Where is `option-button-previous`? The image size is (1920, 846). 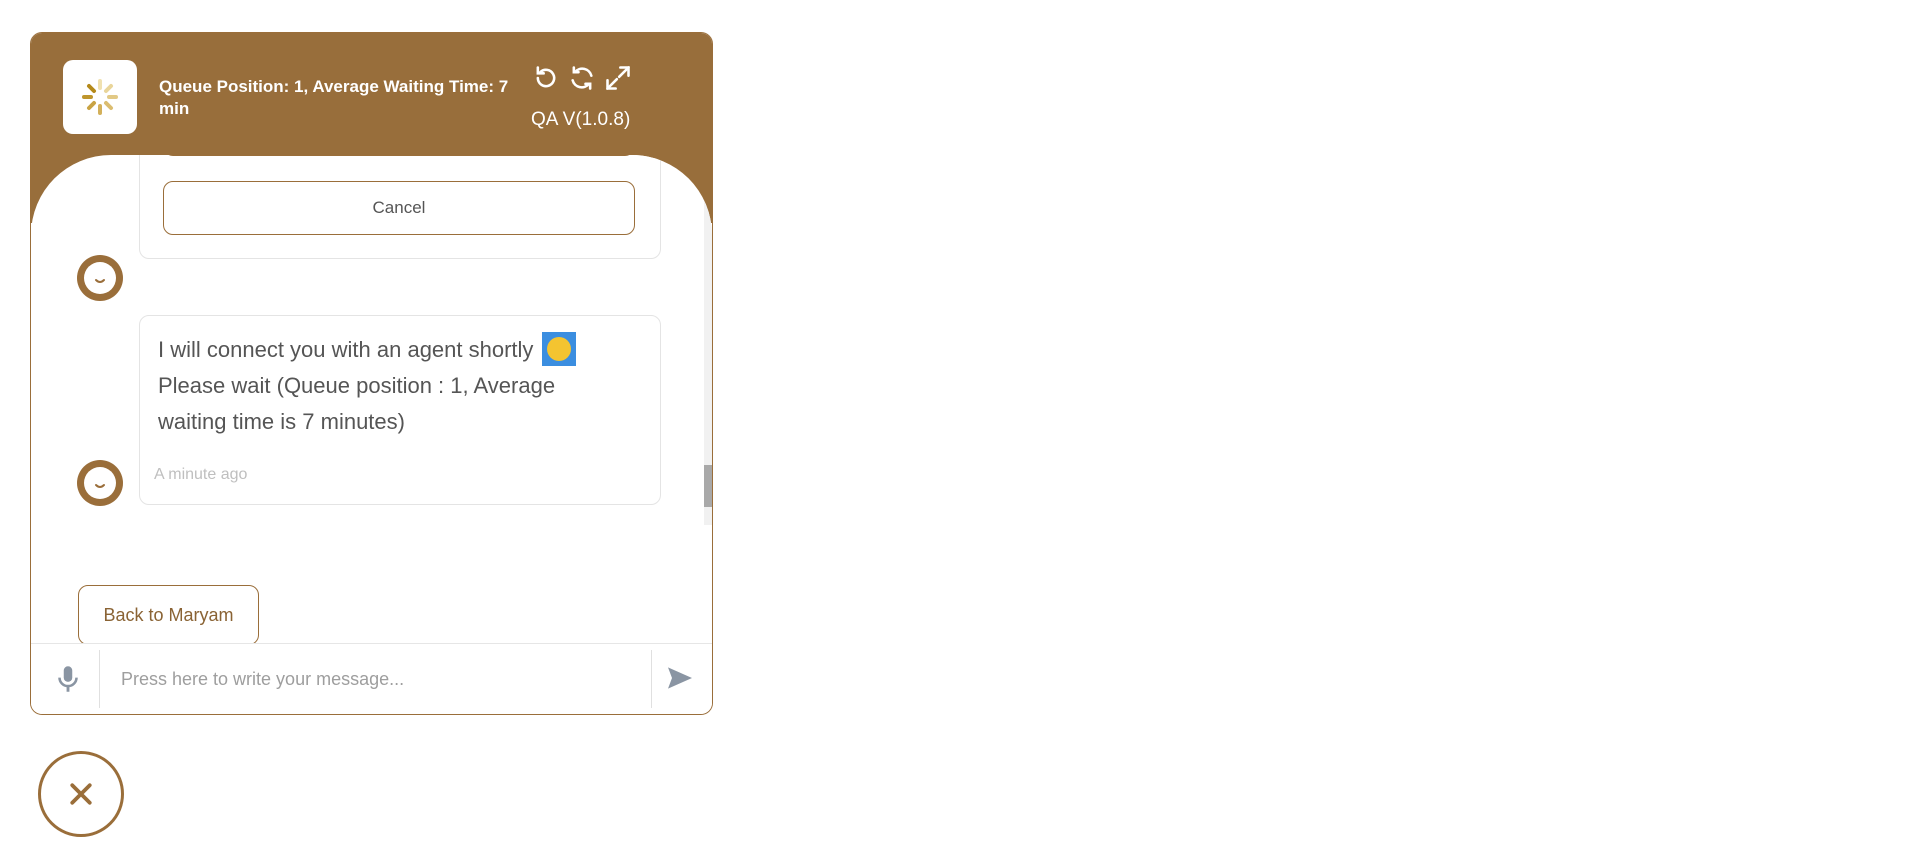 option-button-previous is located at coordinates (399, 155).